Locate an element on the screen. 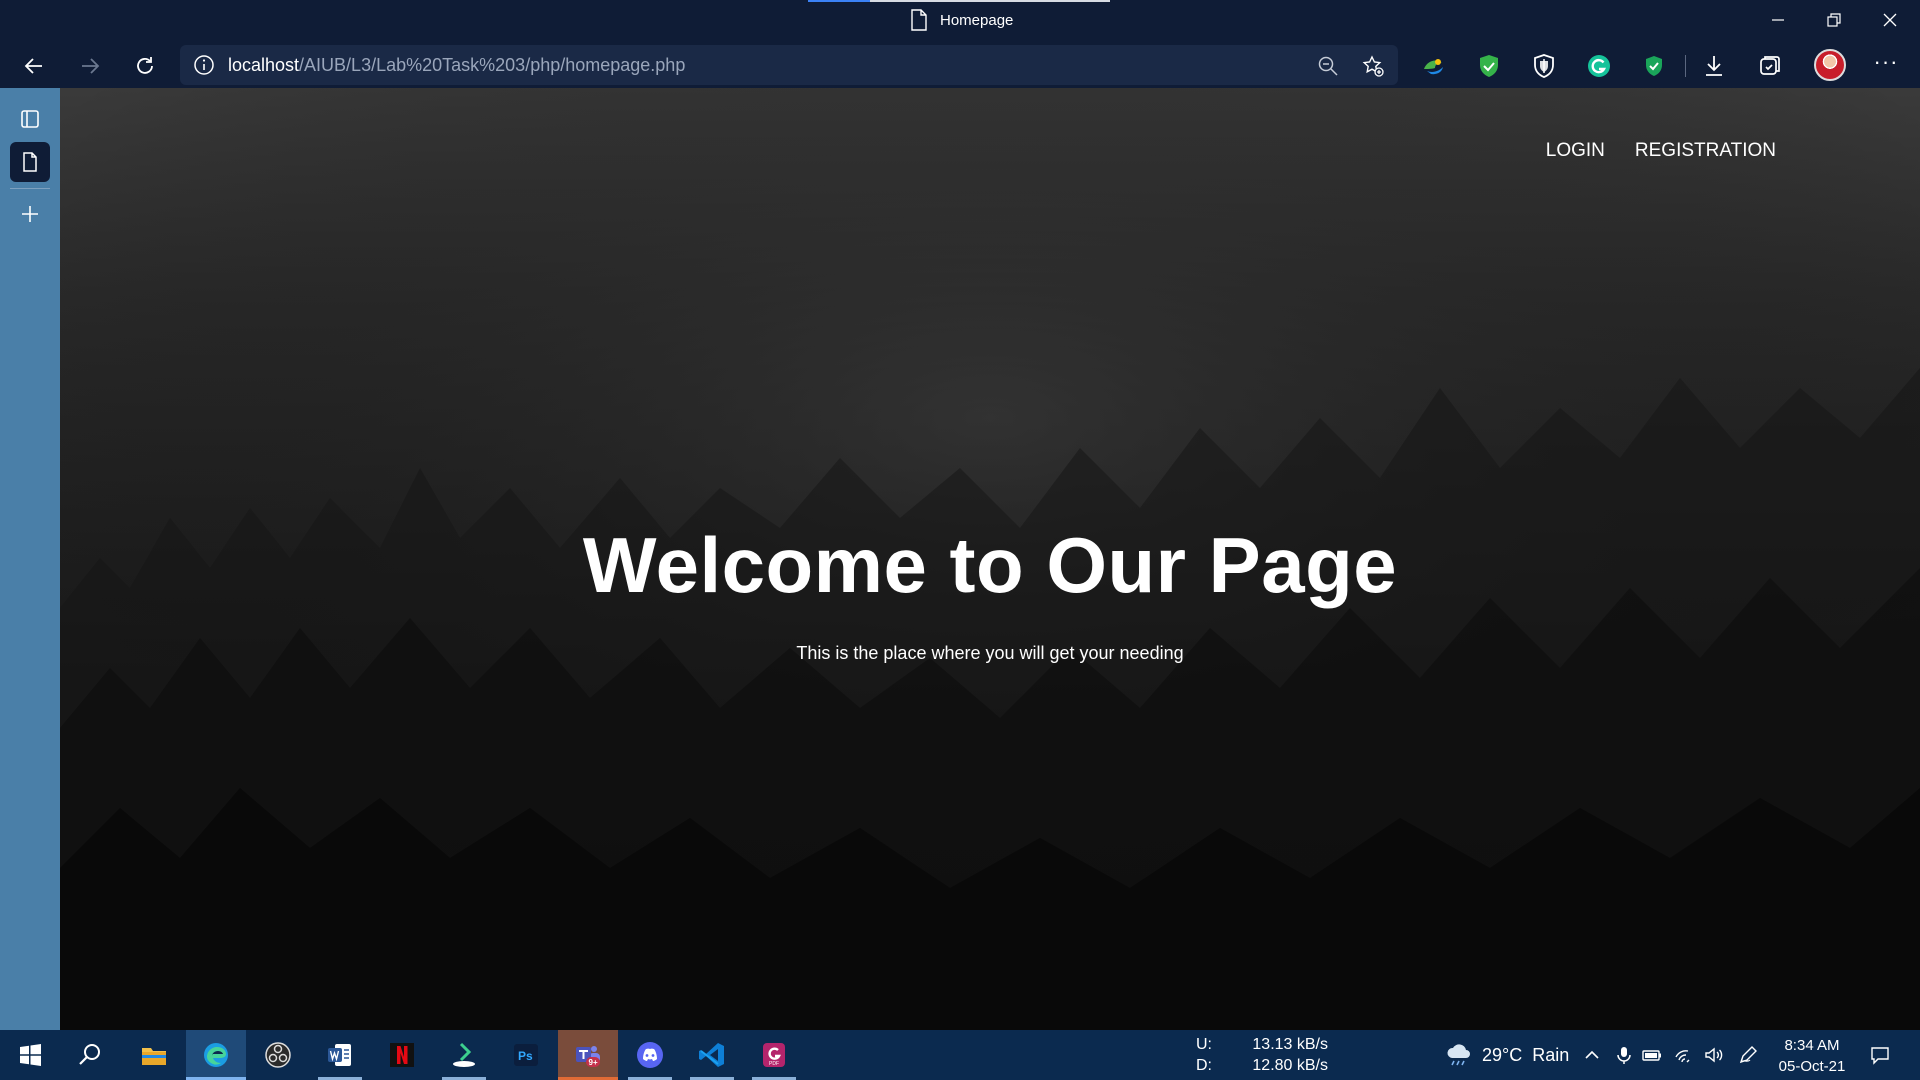  weather-widget: 29°C Rain is located at coordinates (1506, 1055).